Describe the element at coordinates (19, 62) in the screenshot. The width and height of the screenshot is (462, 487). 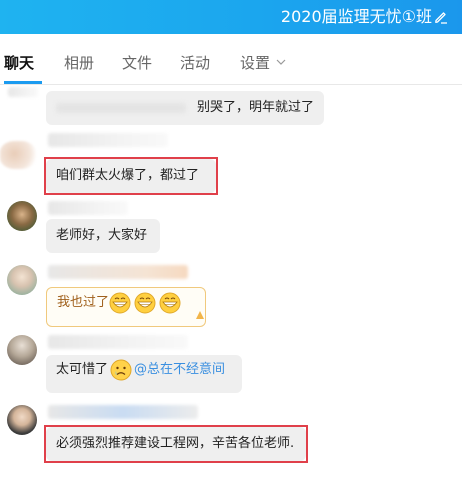
I see `tab-chat: 聊天` at that location.